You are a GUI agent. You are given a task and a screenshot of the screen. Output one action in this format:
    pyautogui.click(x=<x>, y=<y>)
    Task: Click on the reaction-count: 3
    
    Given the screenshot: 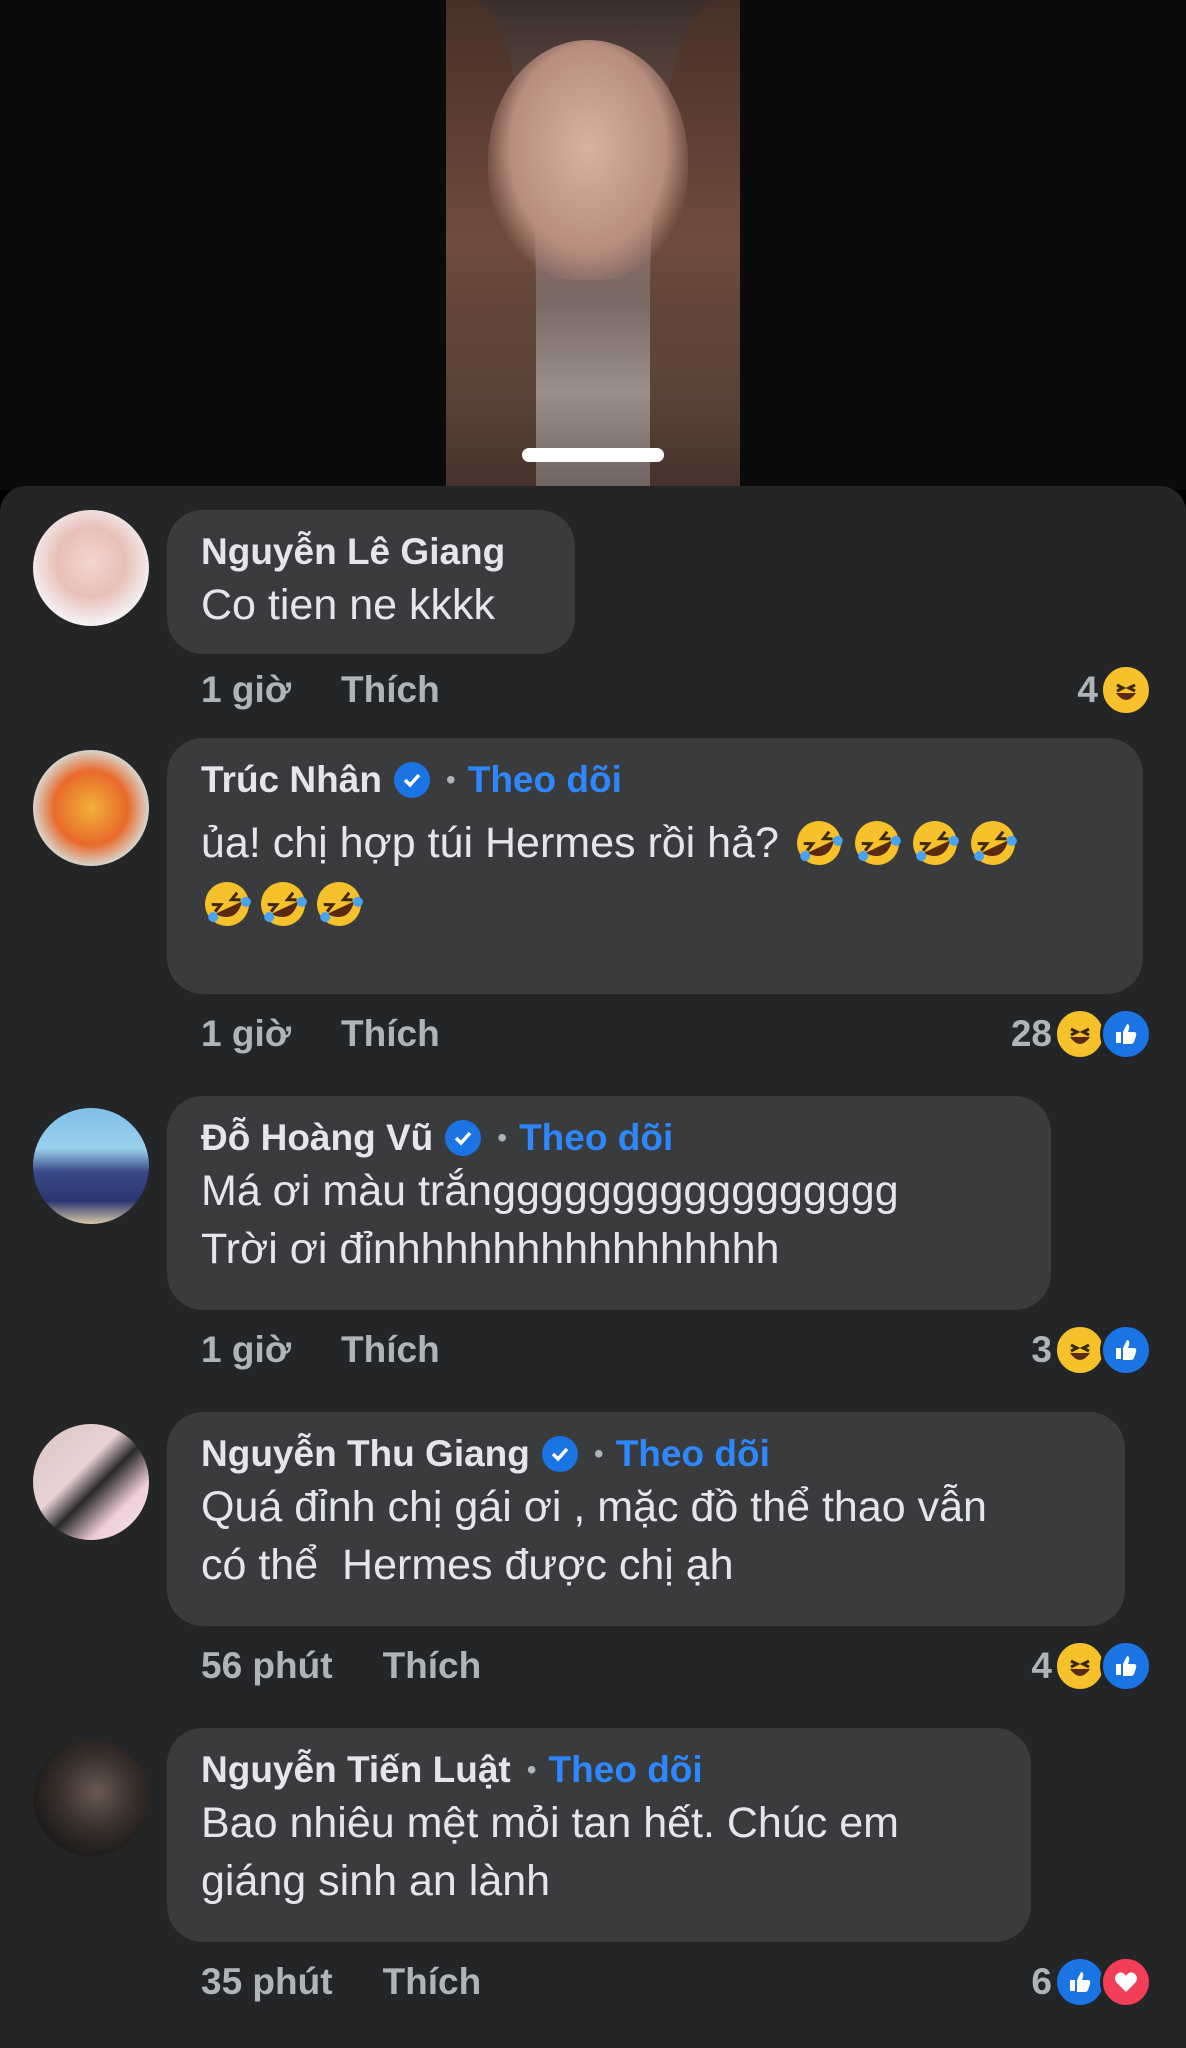 What is the action you would take?
    pyautogui.click(x=1041, y=1349)
    